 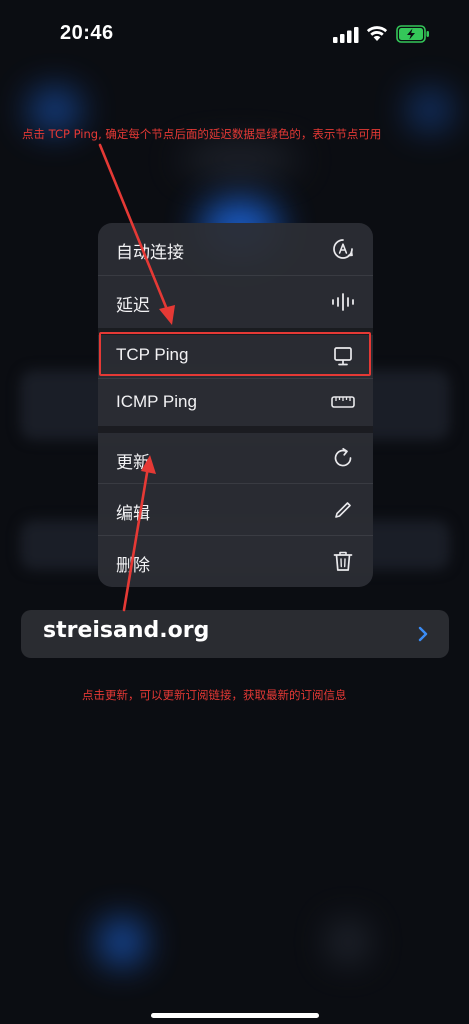 I want to click on subscription-name: streisand.org, so click(x=126, y=630).